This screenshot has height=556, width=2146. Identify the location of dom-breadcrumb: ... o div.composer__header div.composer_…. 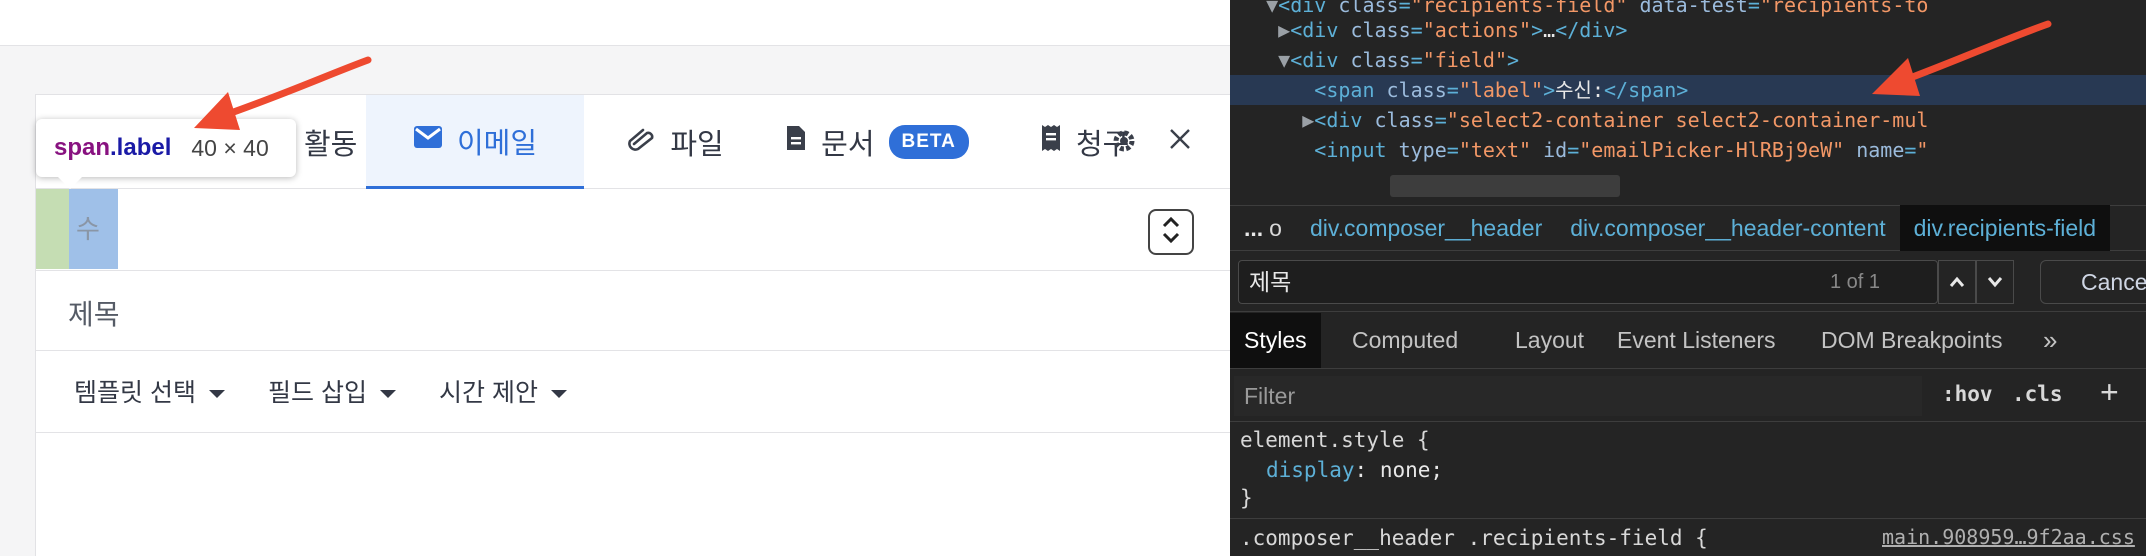
(1688, 228).